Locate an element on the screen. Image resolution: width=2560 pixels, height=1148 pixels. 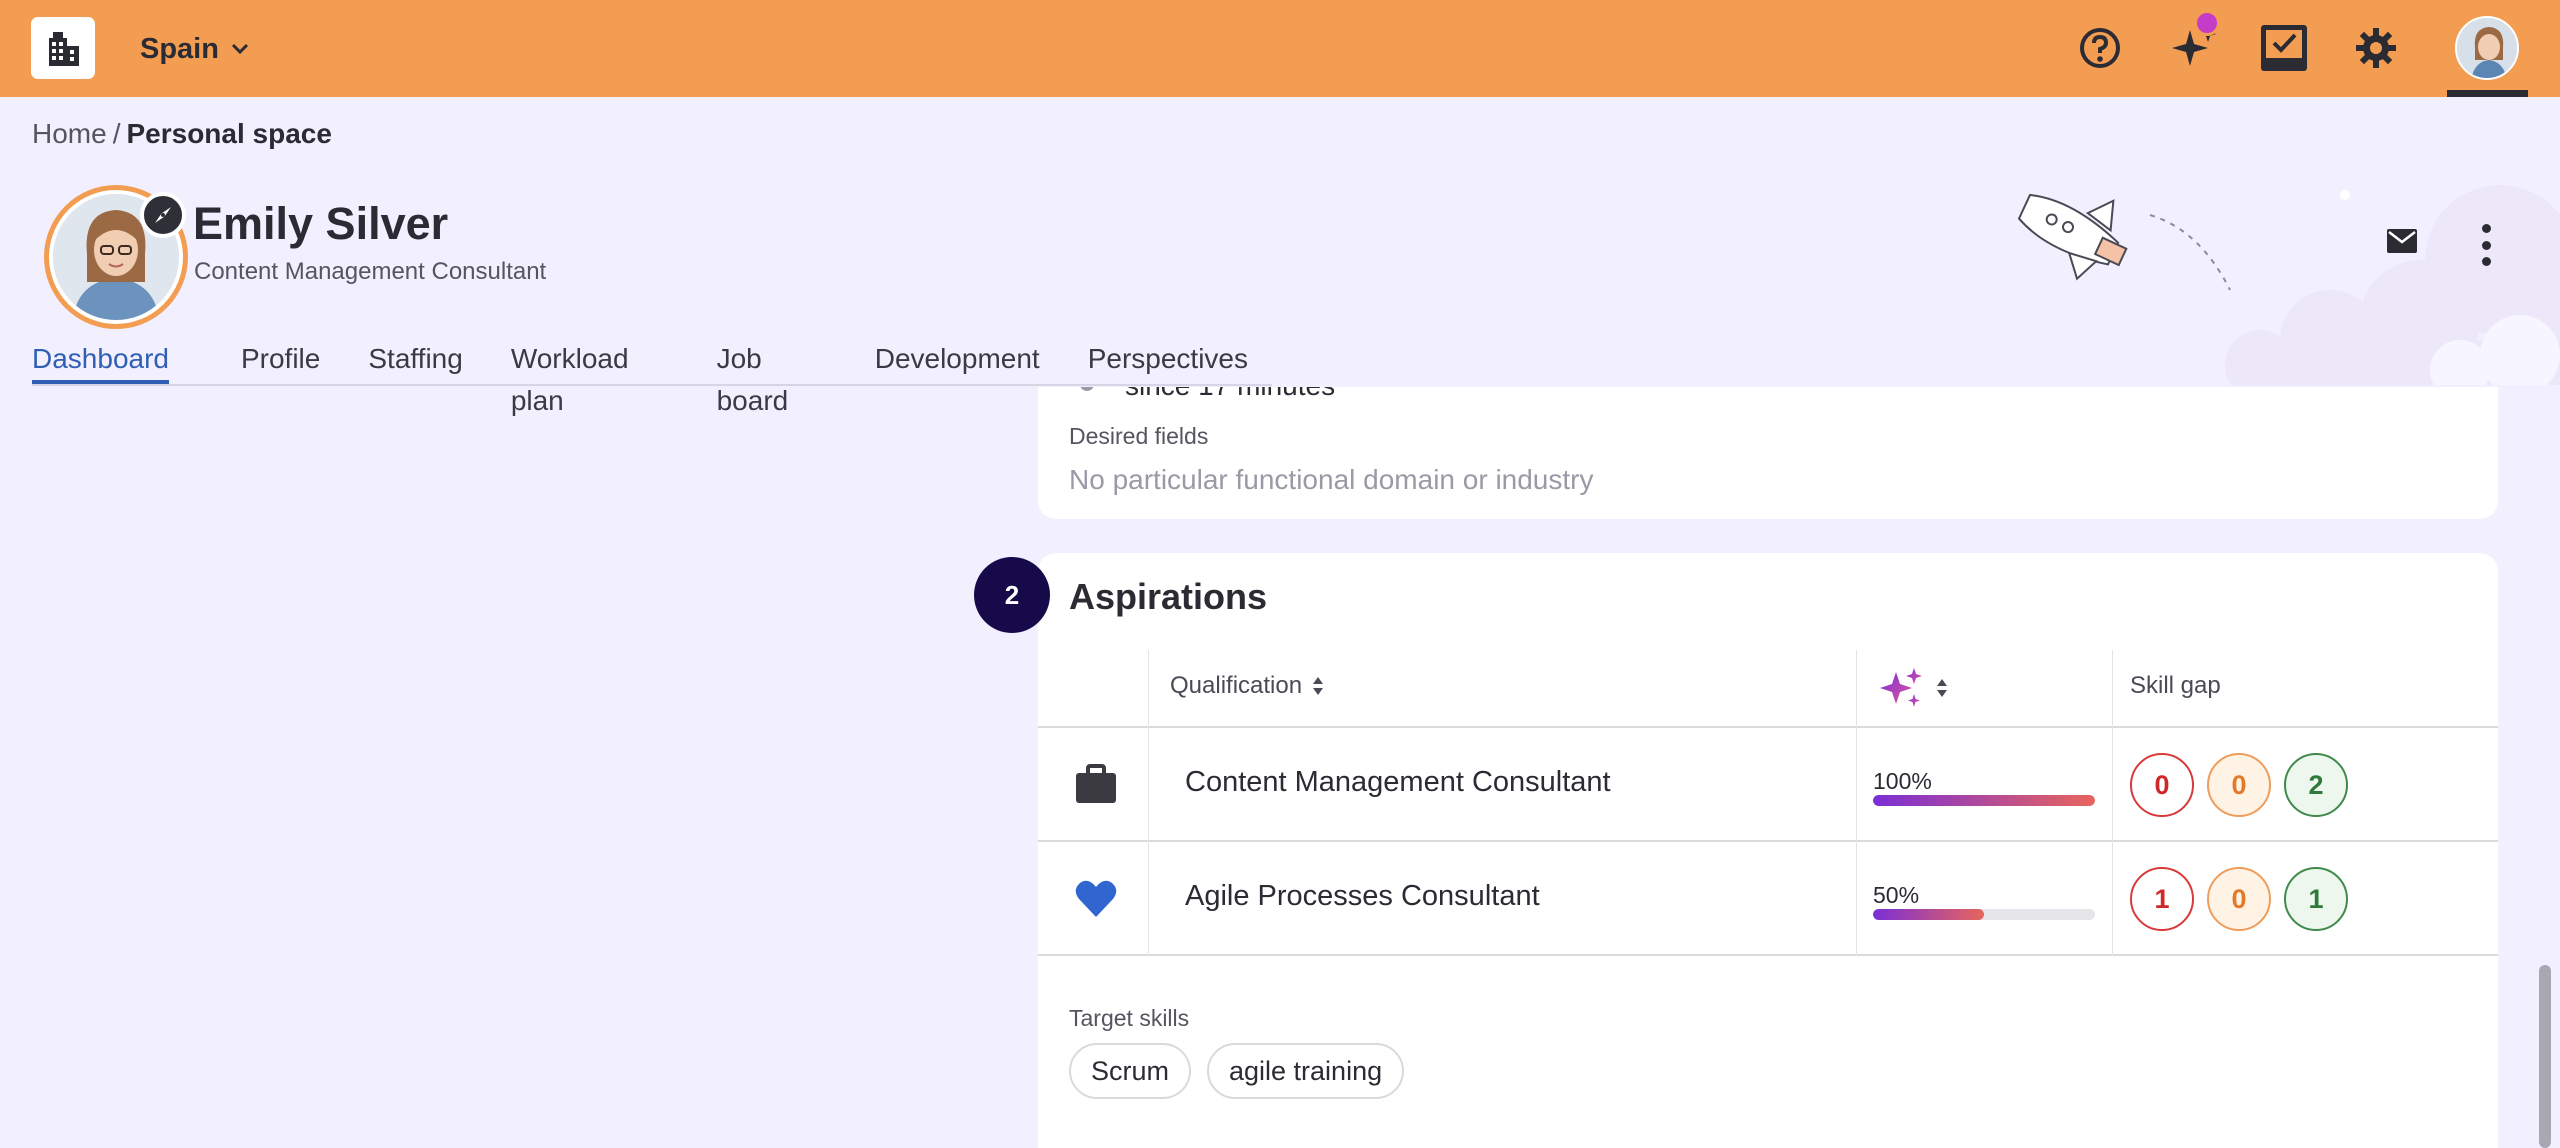
notification-dot is located at coordinates (2207, 23).